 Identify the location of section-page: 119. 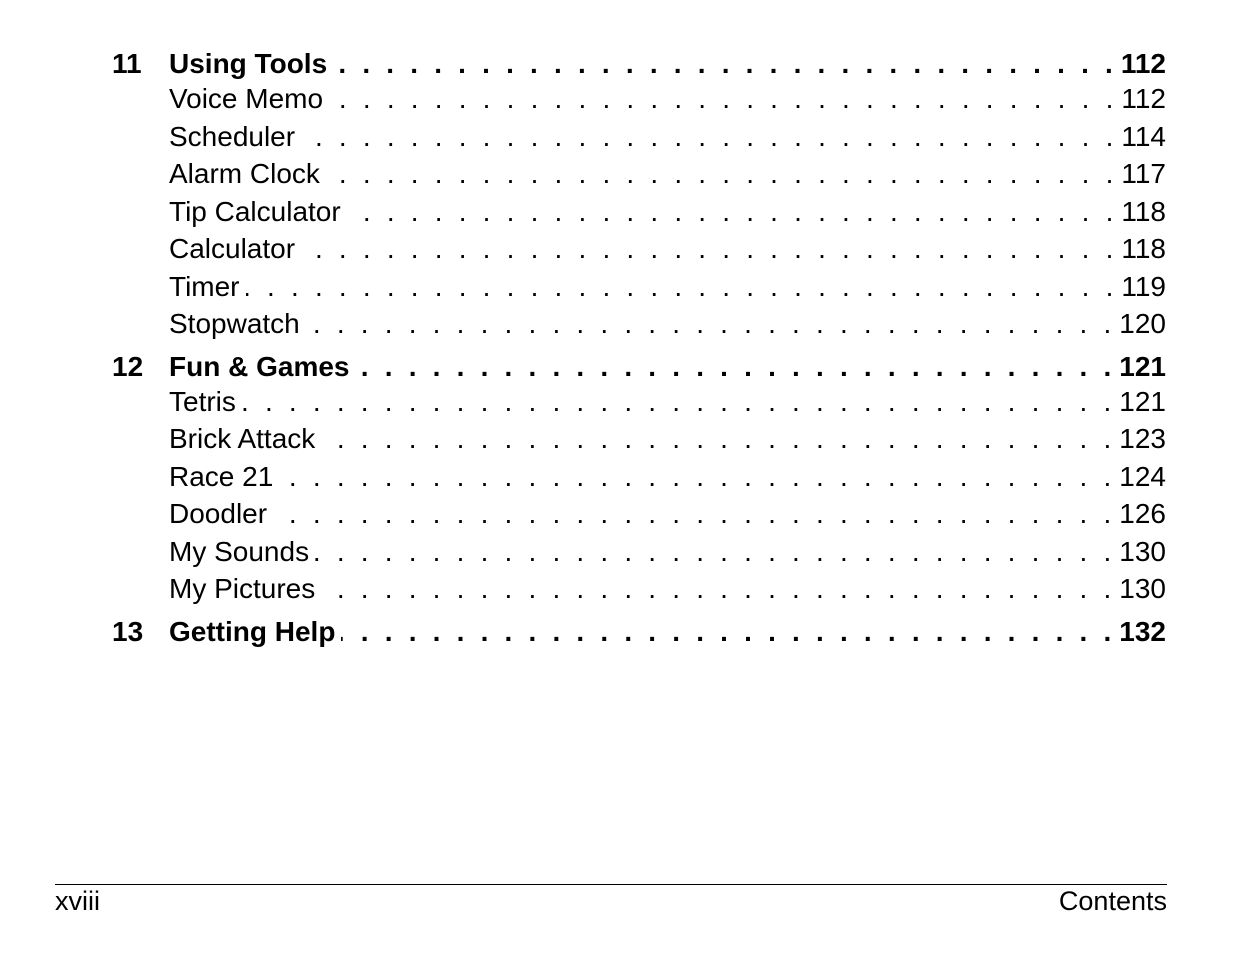
(1143, 286).